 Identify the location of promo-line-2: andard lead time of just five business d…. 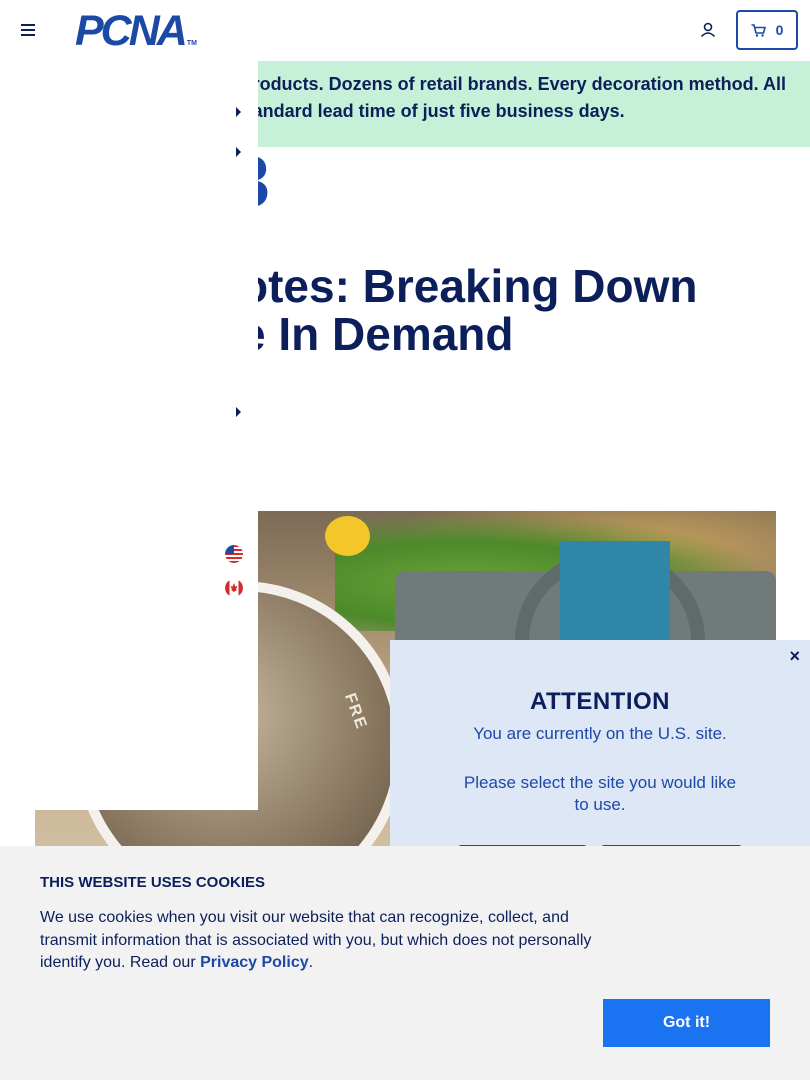
(438, 111).